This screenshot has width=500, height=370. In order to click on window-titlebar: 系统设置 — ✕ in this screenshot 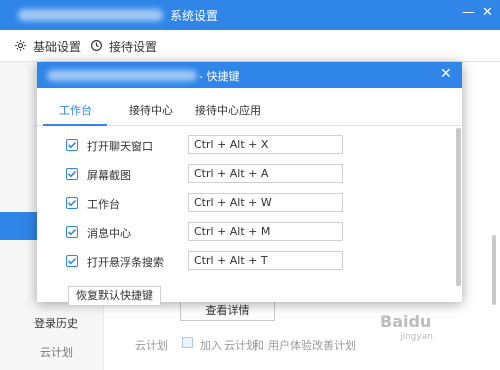, I will do `click(250, 15)`.